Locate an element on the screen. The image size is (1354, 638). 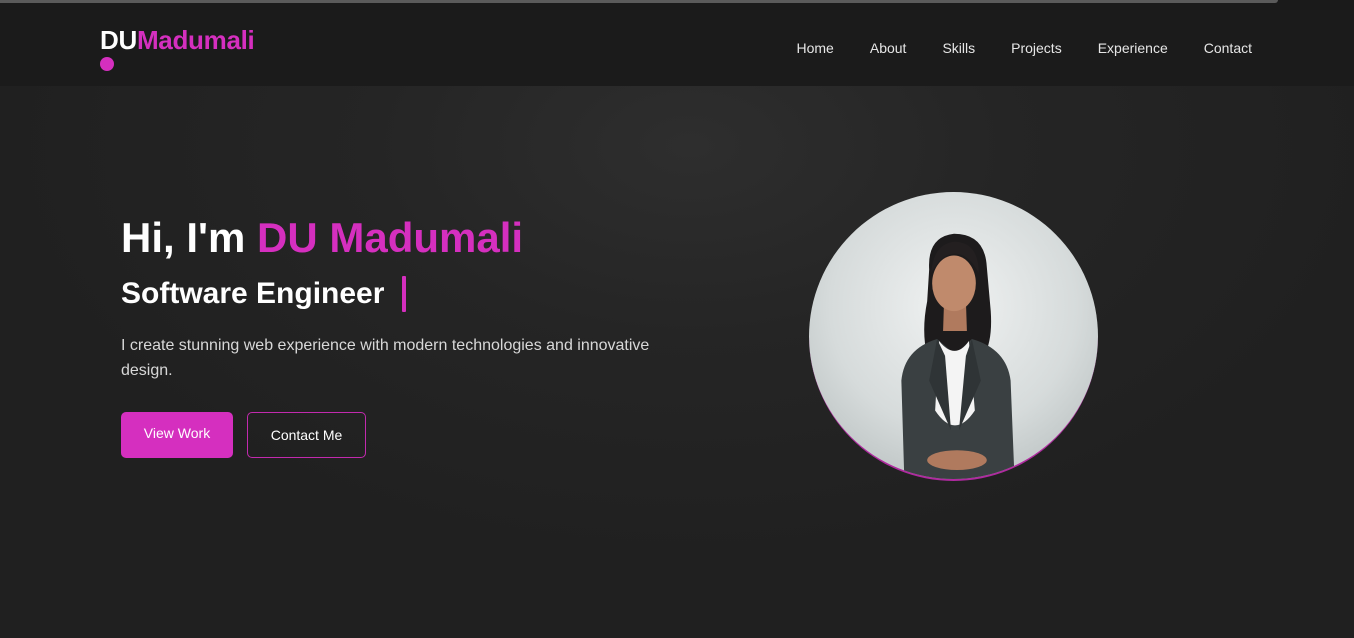
hero-title: Hi, I'm DU Madumali is located at coordinates (322, 238).